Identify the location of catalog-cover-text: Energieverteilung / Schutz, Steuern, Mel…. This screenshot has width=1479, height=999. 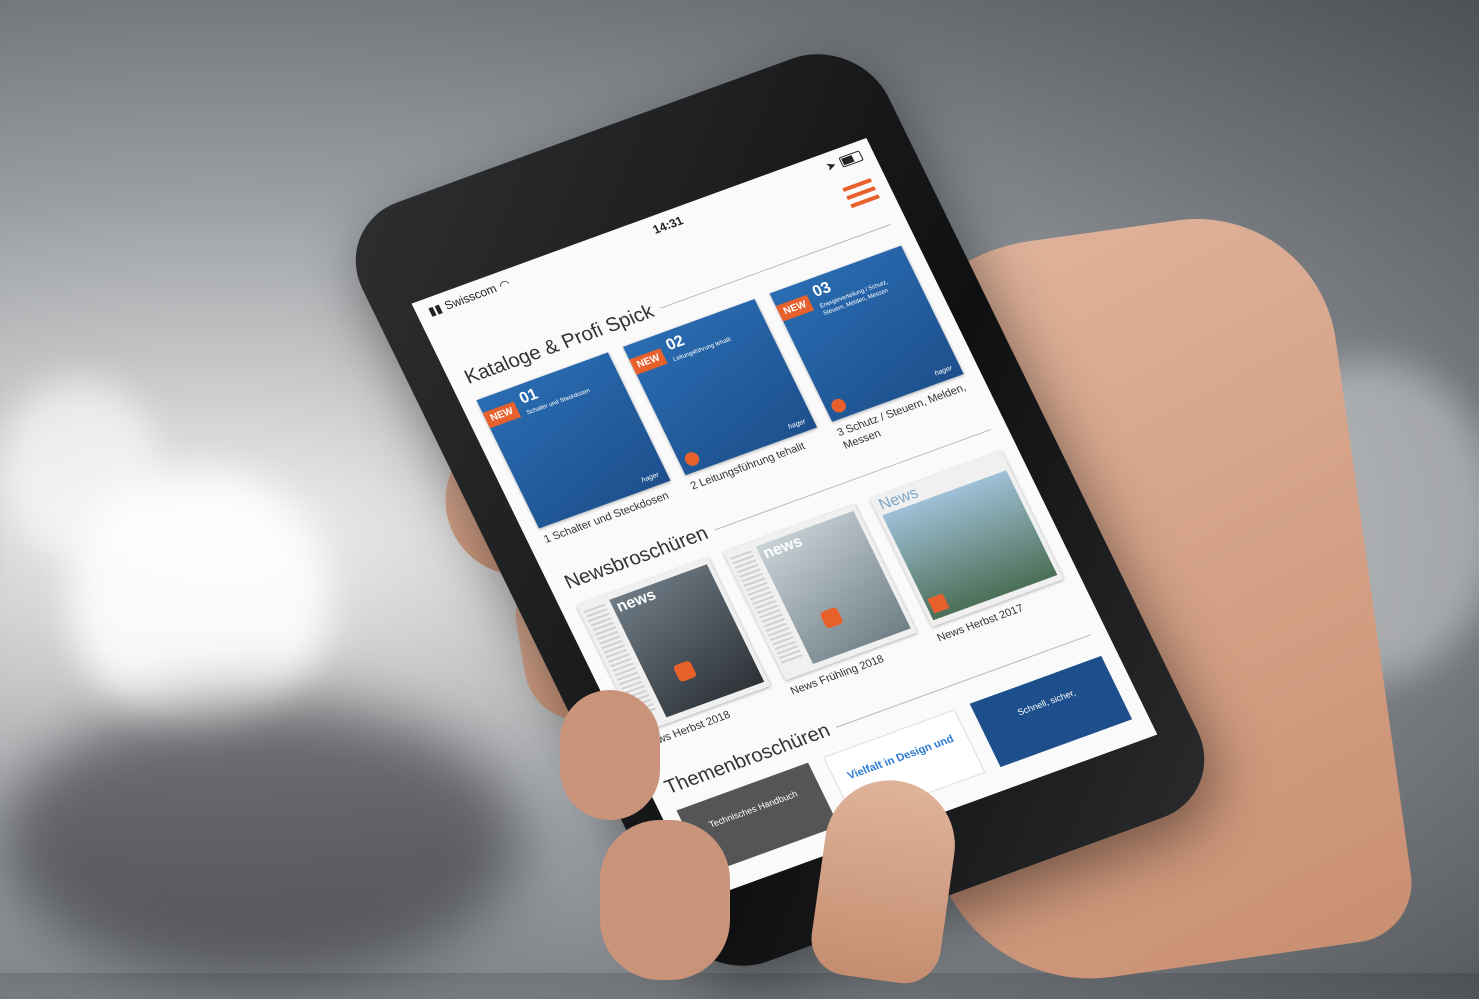
(854, 298).